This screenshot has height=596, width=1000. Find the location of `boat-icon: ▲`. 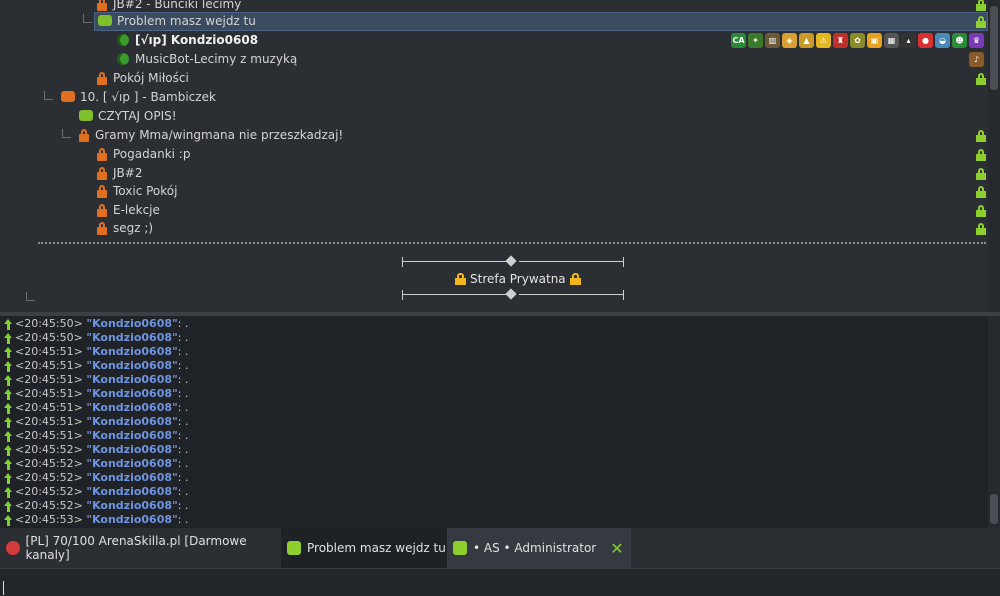

boat-icon: ▲ is located at coordinates (806, 40).